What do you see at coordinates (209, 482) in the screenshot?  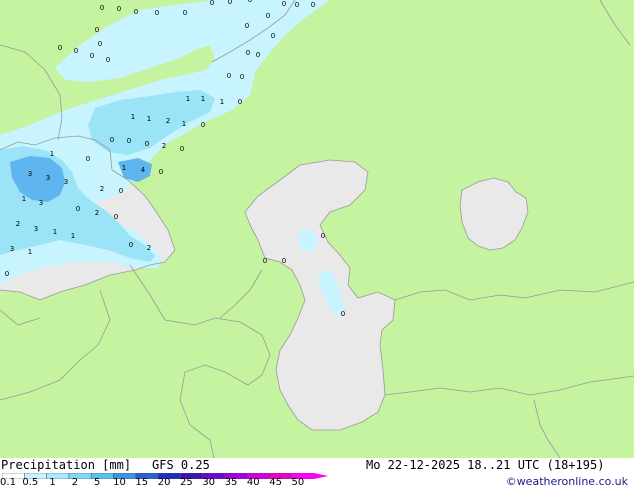 I see `legend-tick-label: 30` at bounding box center [209, 482].